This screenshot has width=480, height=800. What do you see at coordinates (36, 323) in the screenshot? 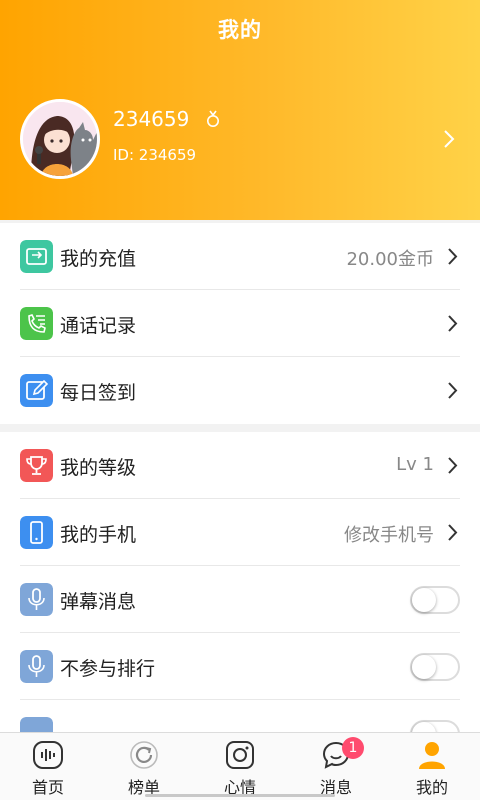
I see `call-record-icon` at bounding box center [36, 323].